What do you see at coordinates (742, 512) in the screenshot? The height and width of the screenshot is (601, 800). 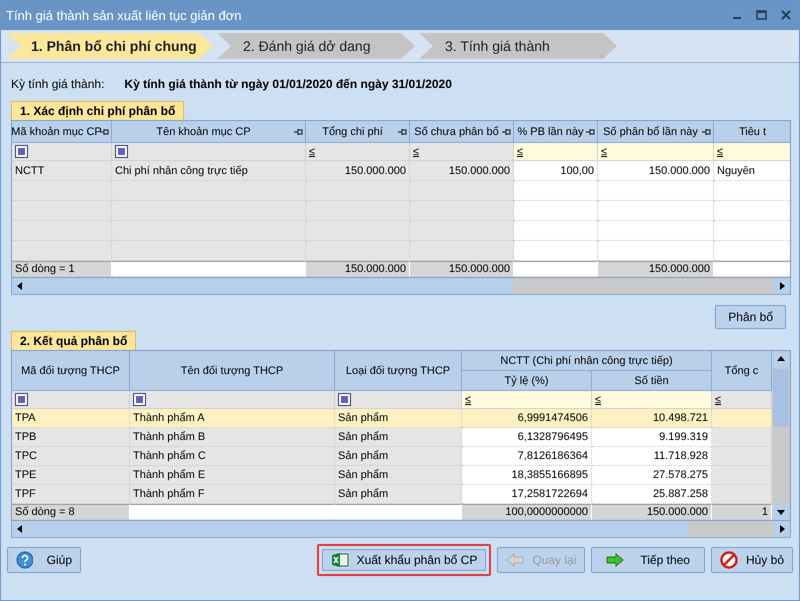 I see `summary-cell: 1` at bounding box center [742, 512].